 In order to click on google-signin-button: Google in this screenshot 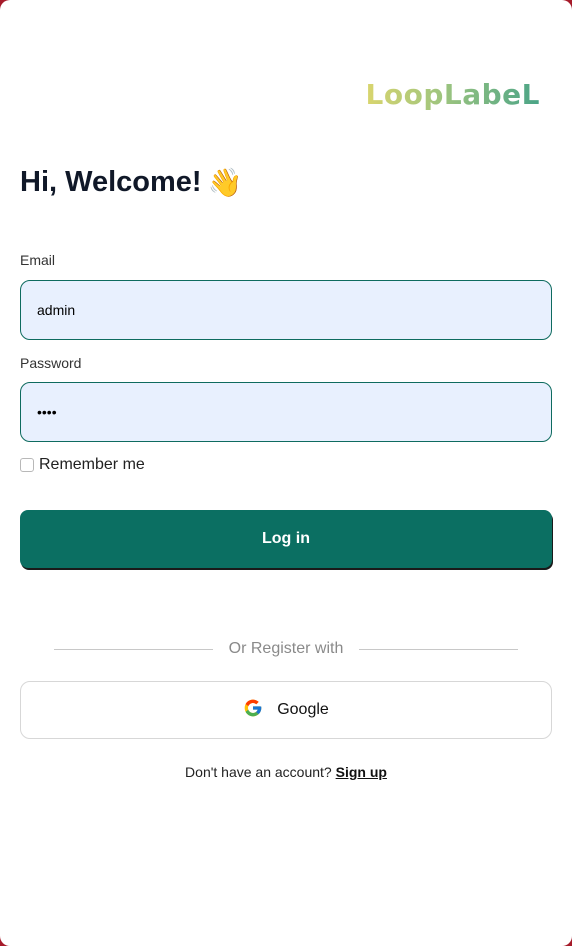, I will do `click(286, 710)`.